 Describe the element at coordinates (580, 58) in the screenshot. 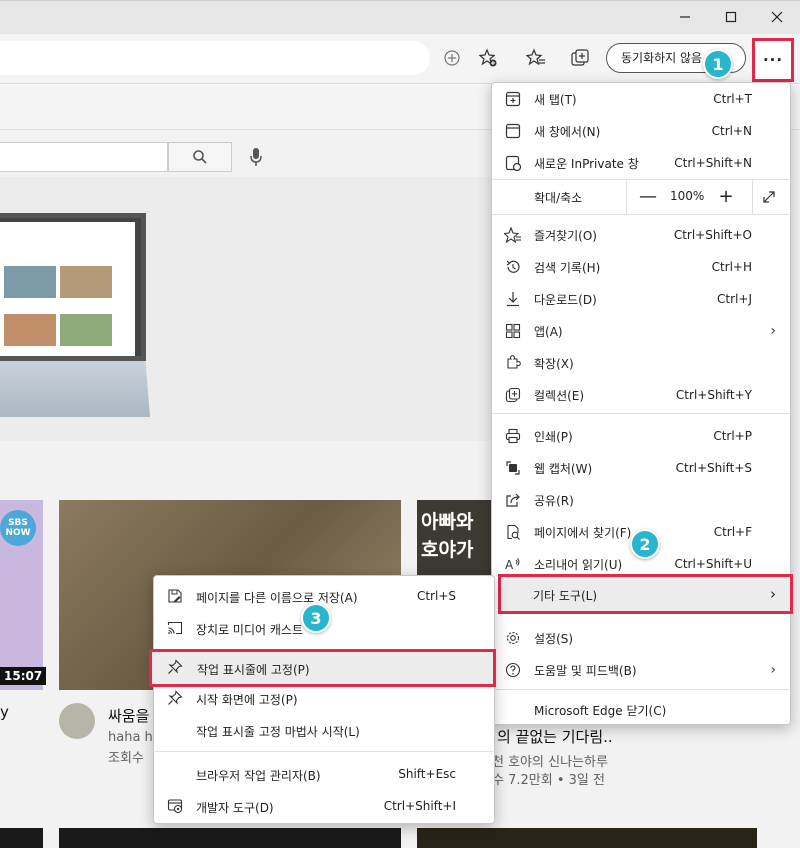

I see `collections-icon` at that location.